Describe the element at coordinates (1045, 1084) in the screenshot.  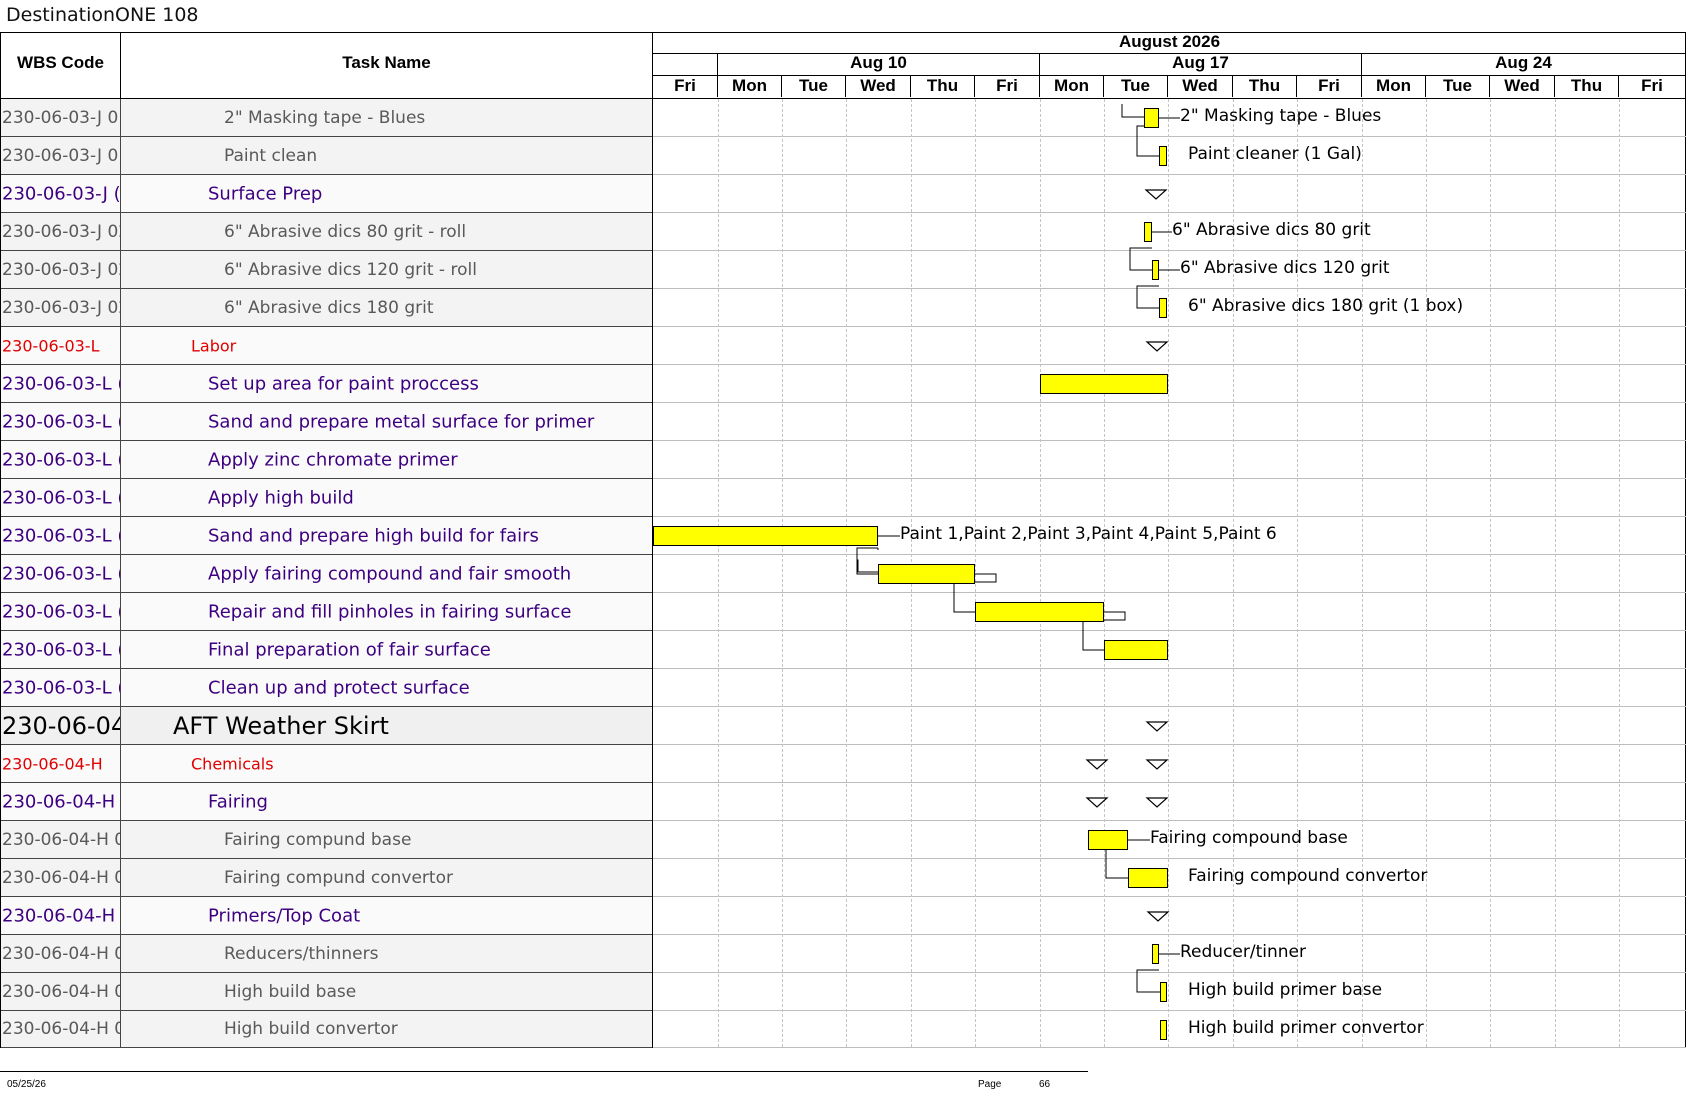
I see `footer-page-number: 66` at that location.